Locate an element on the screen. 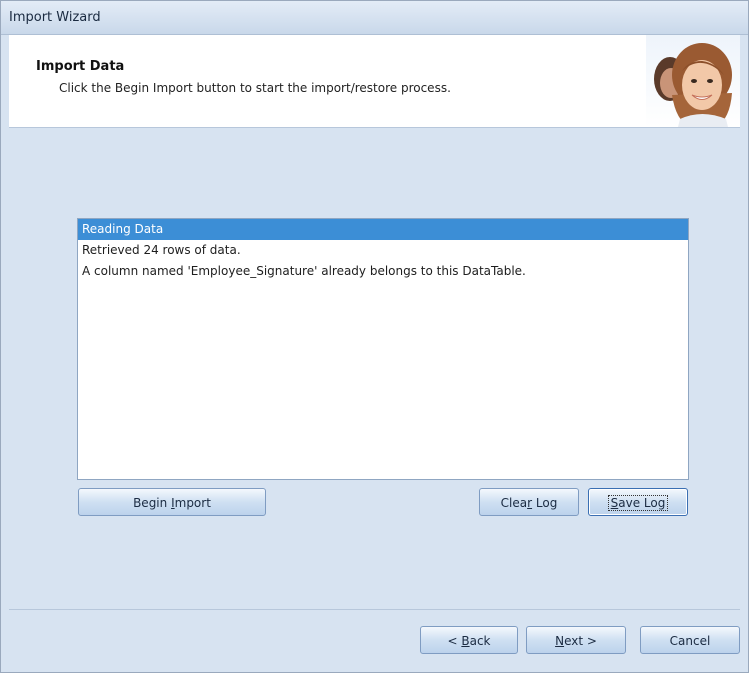  begin-import-label: Begin Import is located at coordinates (172, 503).